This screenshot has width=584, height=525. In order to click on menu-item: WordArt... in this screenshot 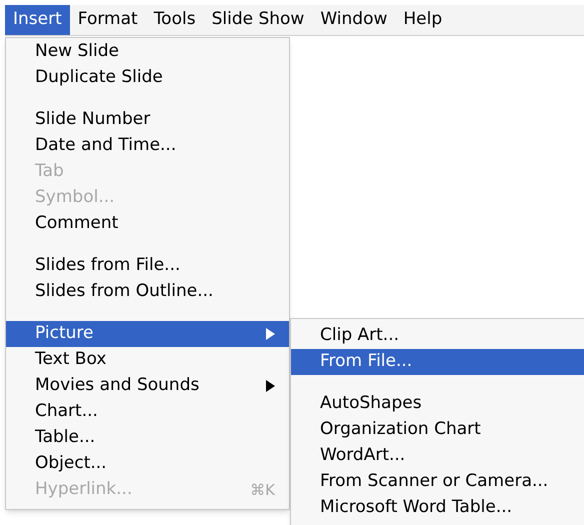, I will do `click(437, 456)`.